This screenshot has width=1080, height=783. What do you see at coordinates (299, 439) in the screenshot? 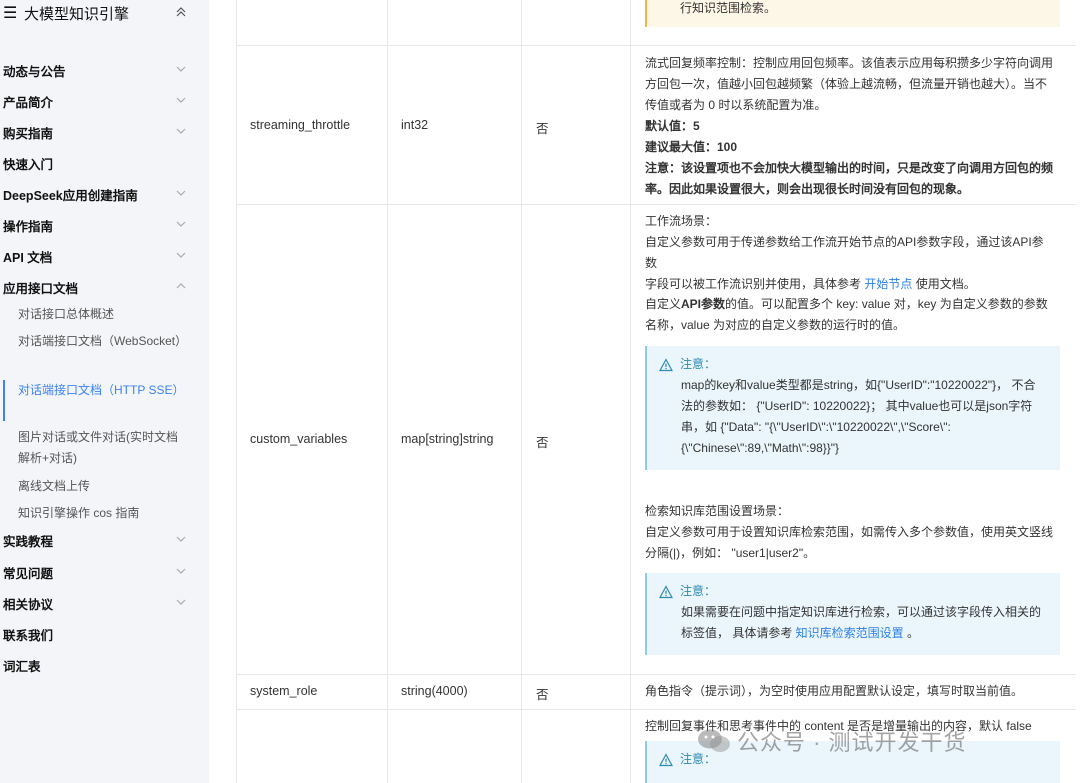
I see `param-name: custom_variables` at bounding box center [299, 439].